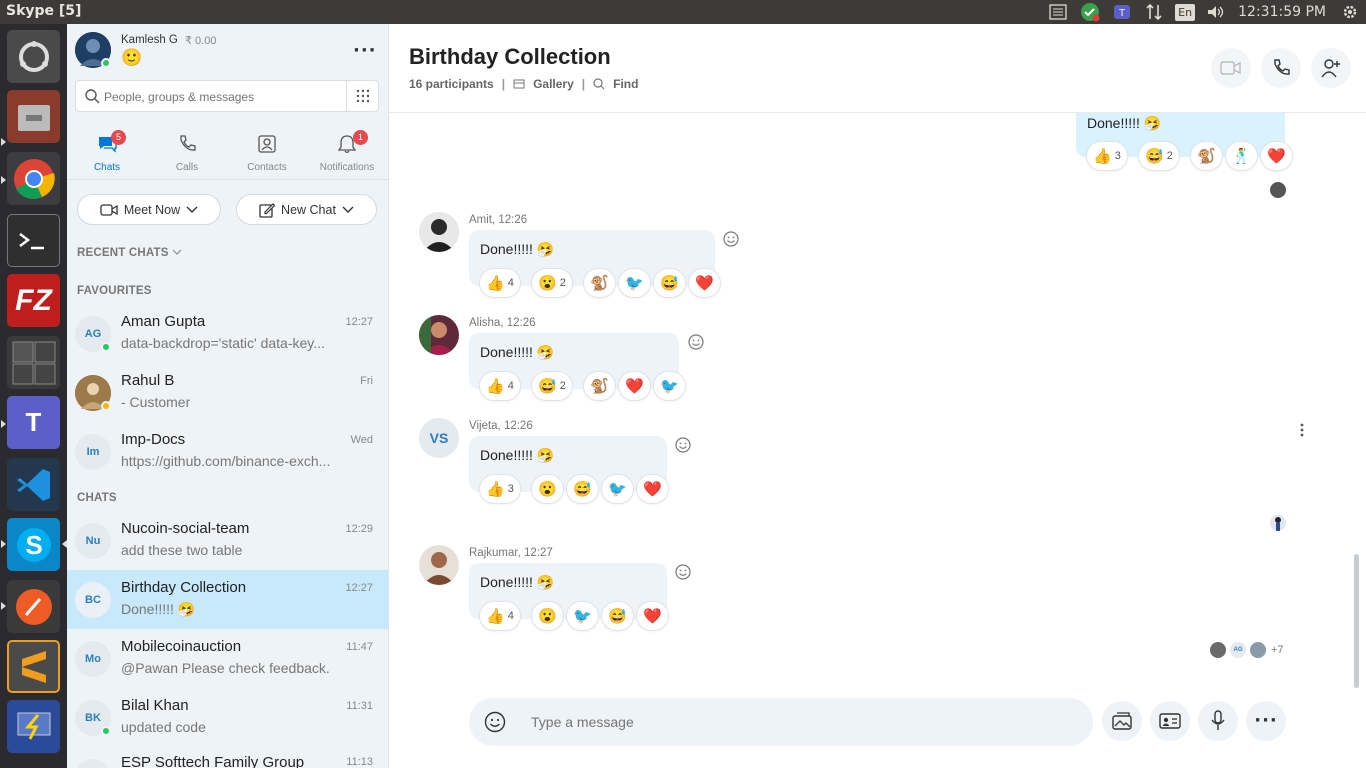 The width and height of the screenshot is (1366, 768). What do you see at coordinates (1122, 12) in the screenshot?
I see `teams-icon: T` at bounding box center [1122, 12].